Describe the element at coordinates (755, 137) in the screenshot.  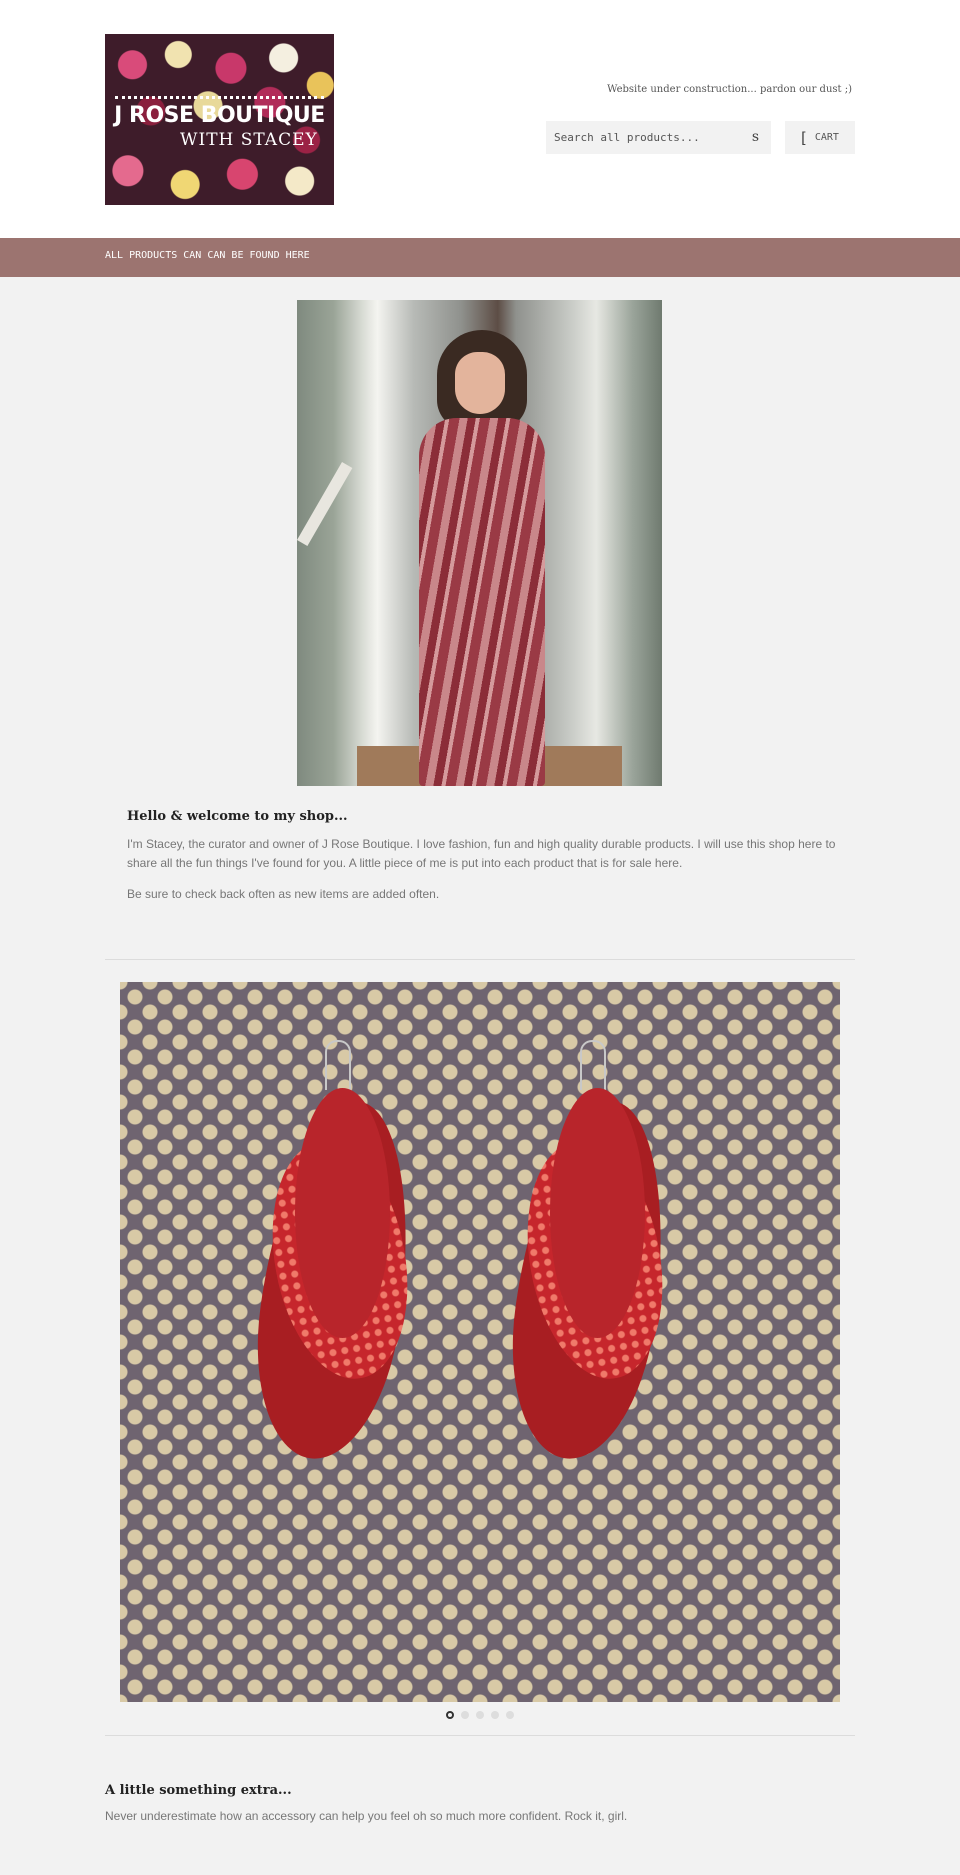
I see `search-icon: s` at that location.